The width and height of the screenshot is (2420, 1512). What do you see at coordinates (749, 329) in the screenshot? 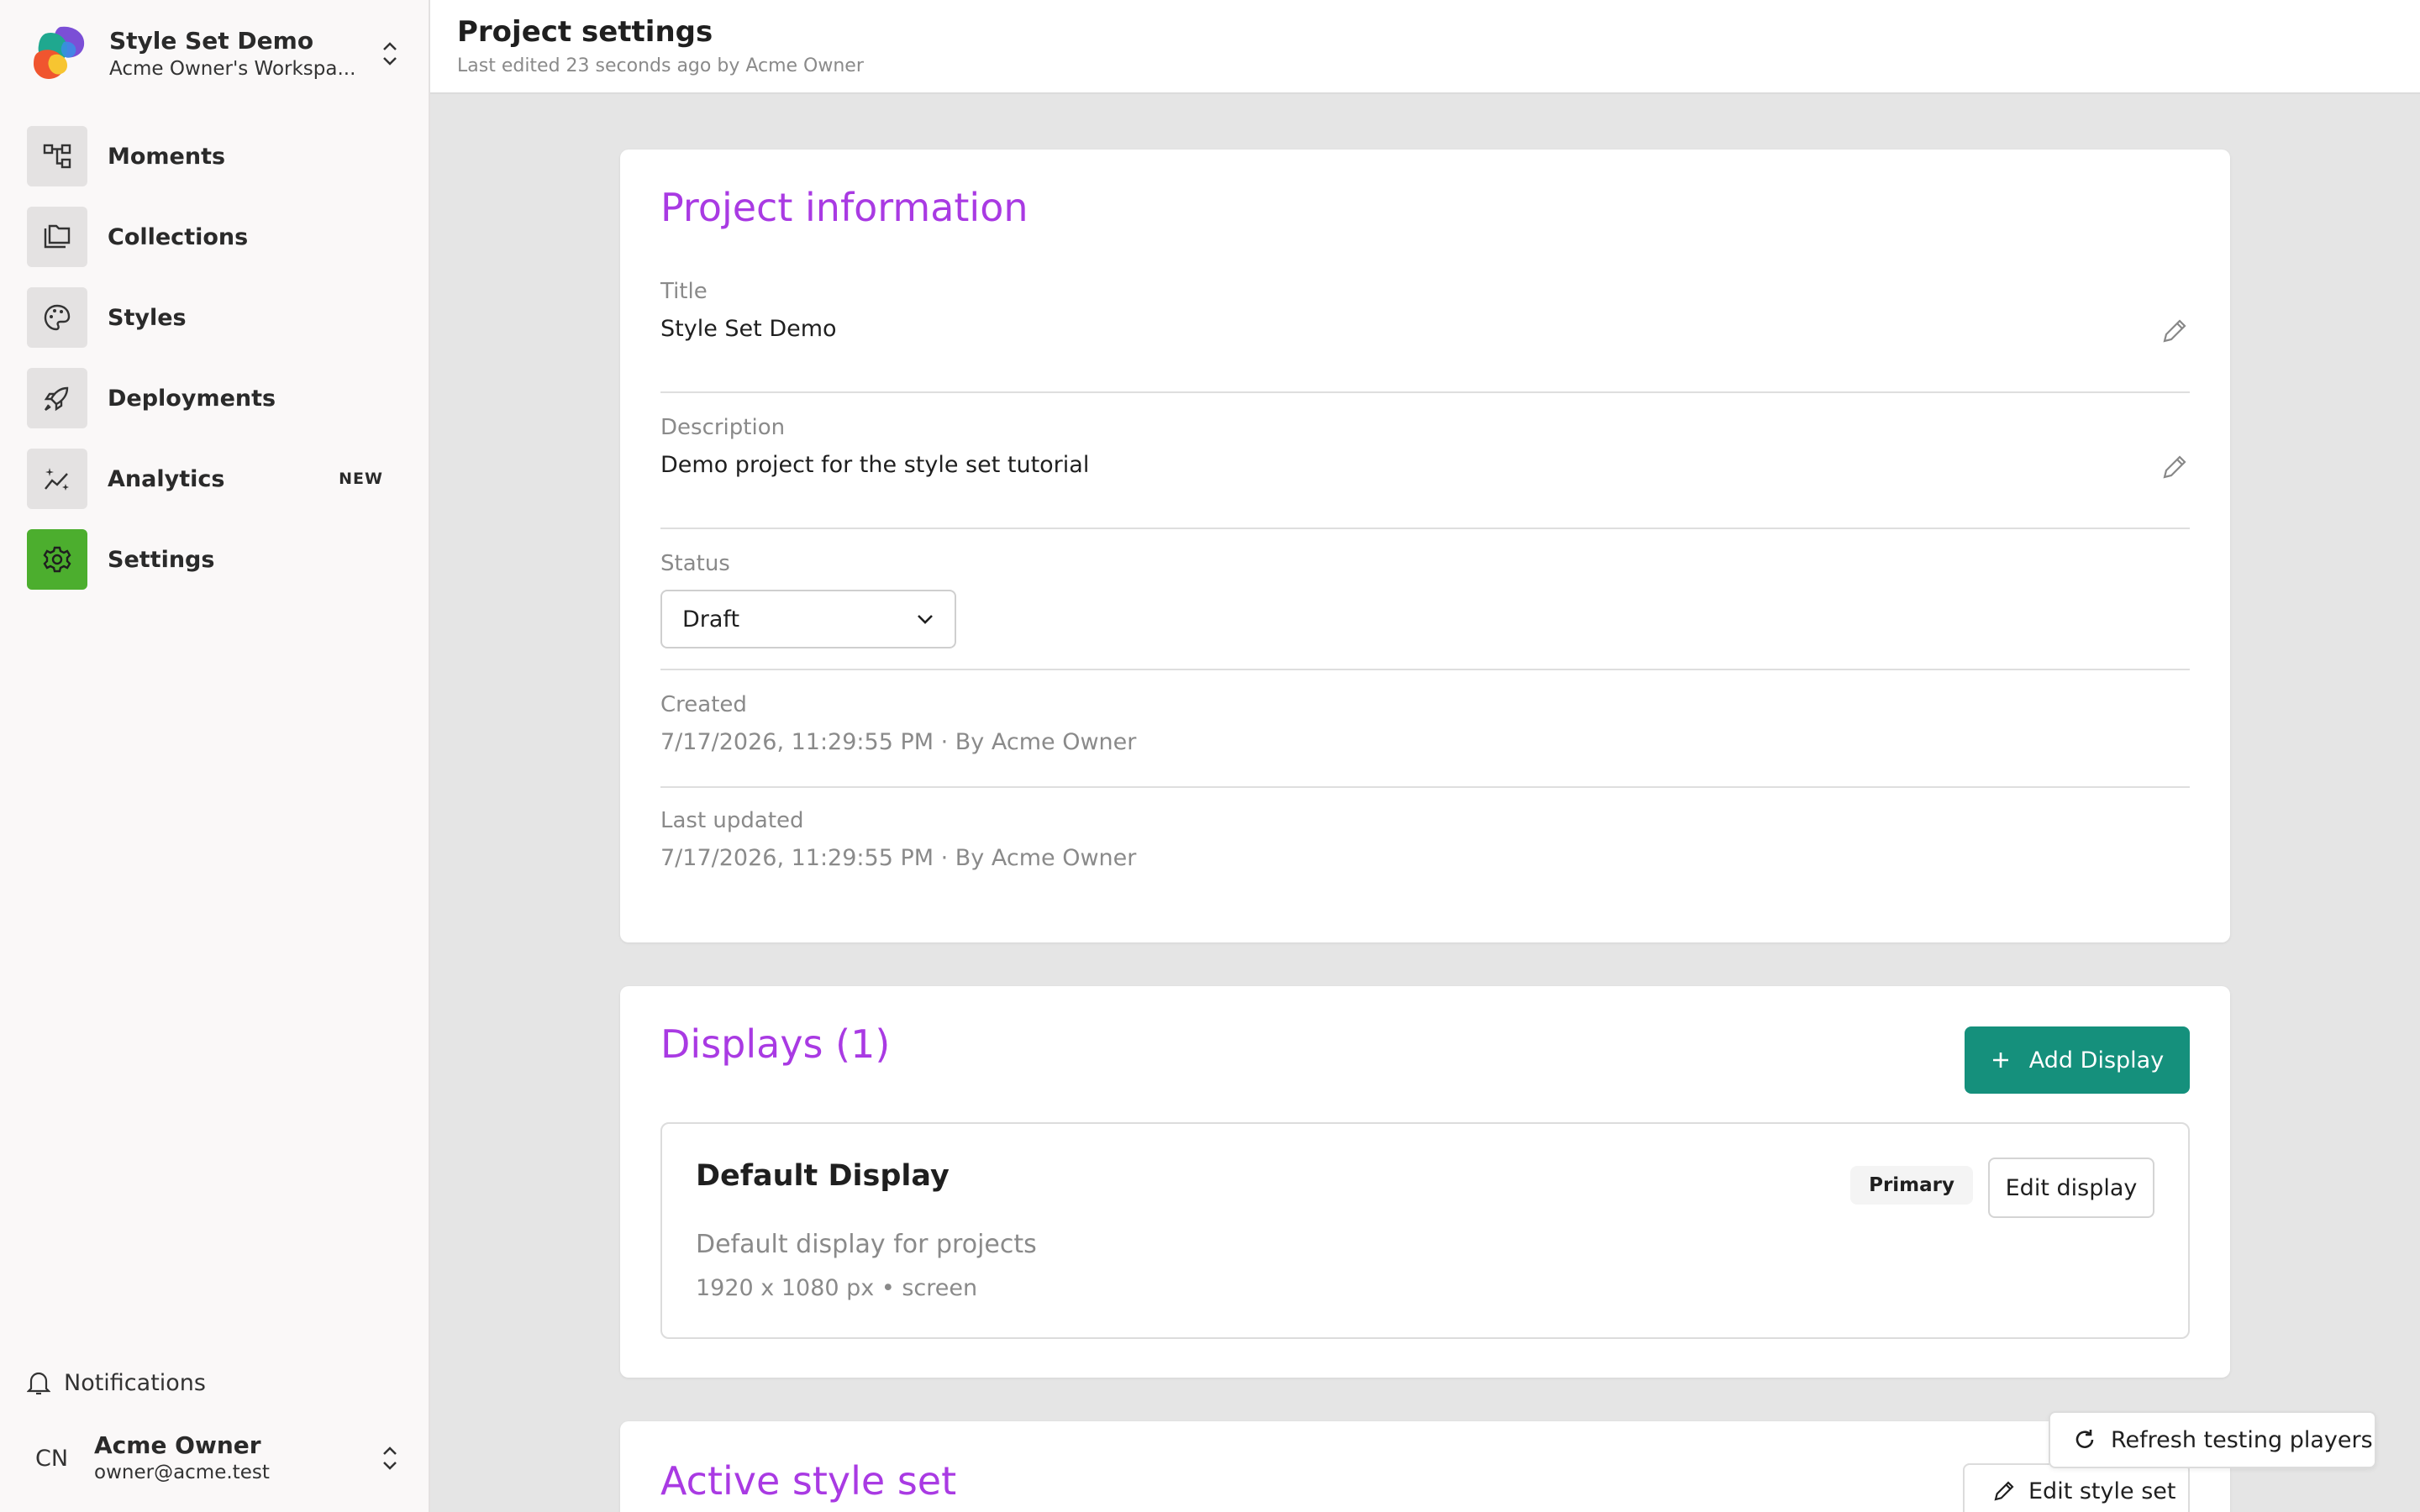
I see `project-title-value: Style Set Demo` at bounding box center [749, 329].